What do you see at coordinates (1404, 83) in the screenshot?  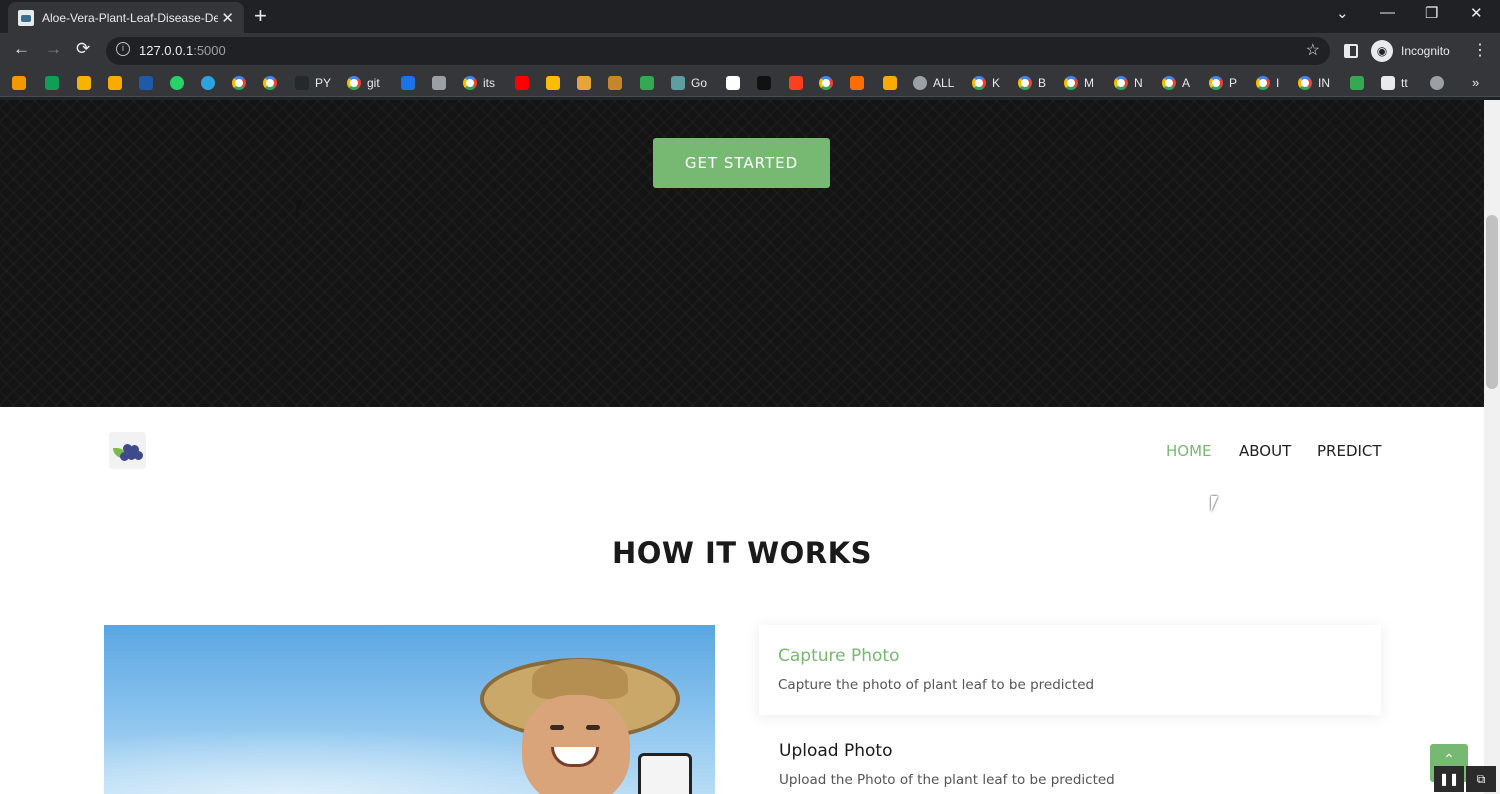 I see `bookmark-label: tt` at bounding box center [1404, 83].